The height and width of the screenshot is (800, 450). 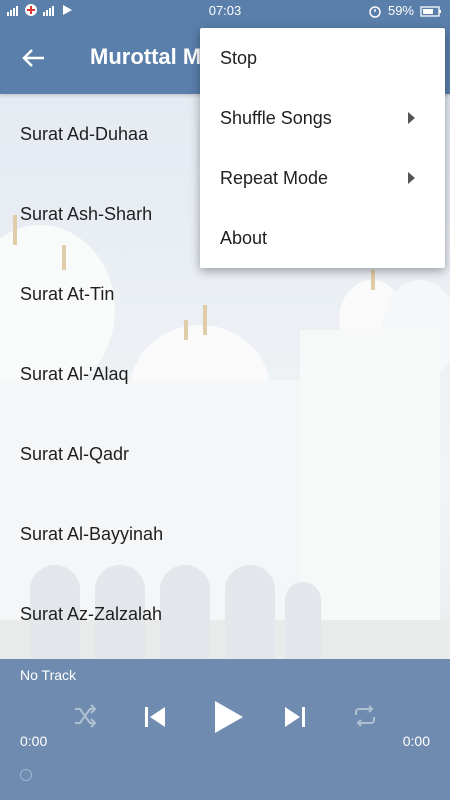 I want to click on back-arrow-icon, so click(x=33, y=59).